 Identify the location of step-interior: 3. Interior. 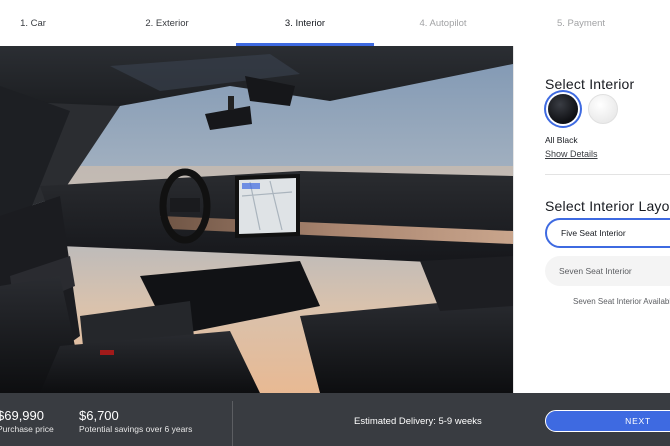
(305, 23).